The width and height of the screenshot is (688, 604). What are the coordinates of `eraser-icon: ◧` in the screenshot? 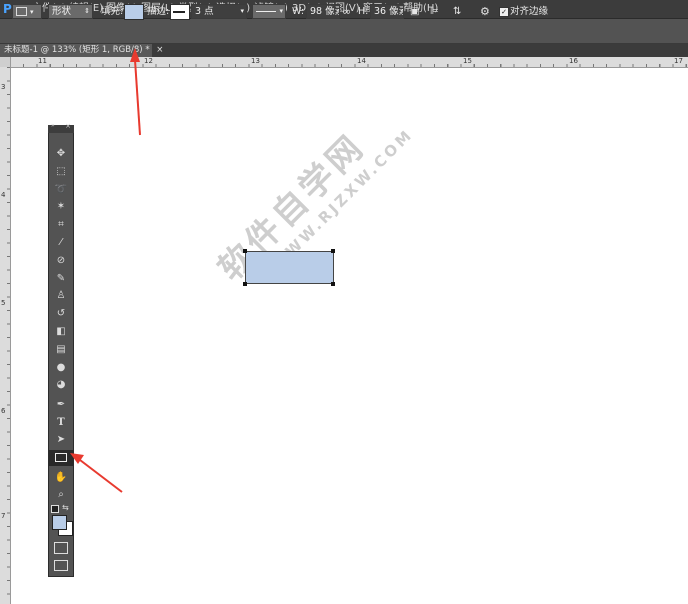 It's located at (61, 332).